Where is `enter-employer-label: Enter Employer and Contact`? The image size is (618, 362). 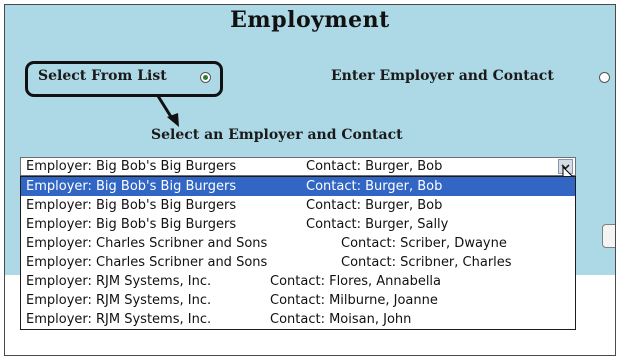
enter-employer-label: Enter Employer and Contact is located at coordinates (442, 76).